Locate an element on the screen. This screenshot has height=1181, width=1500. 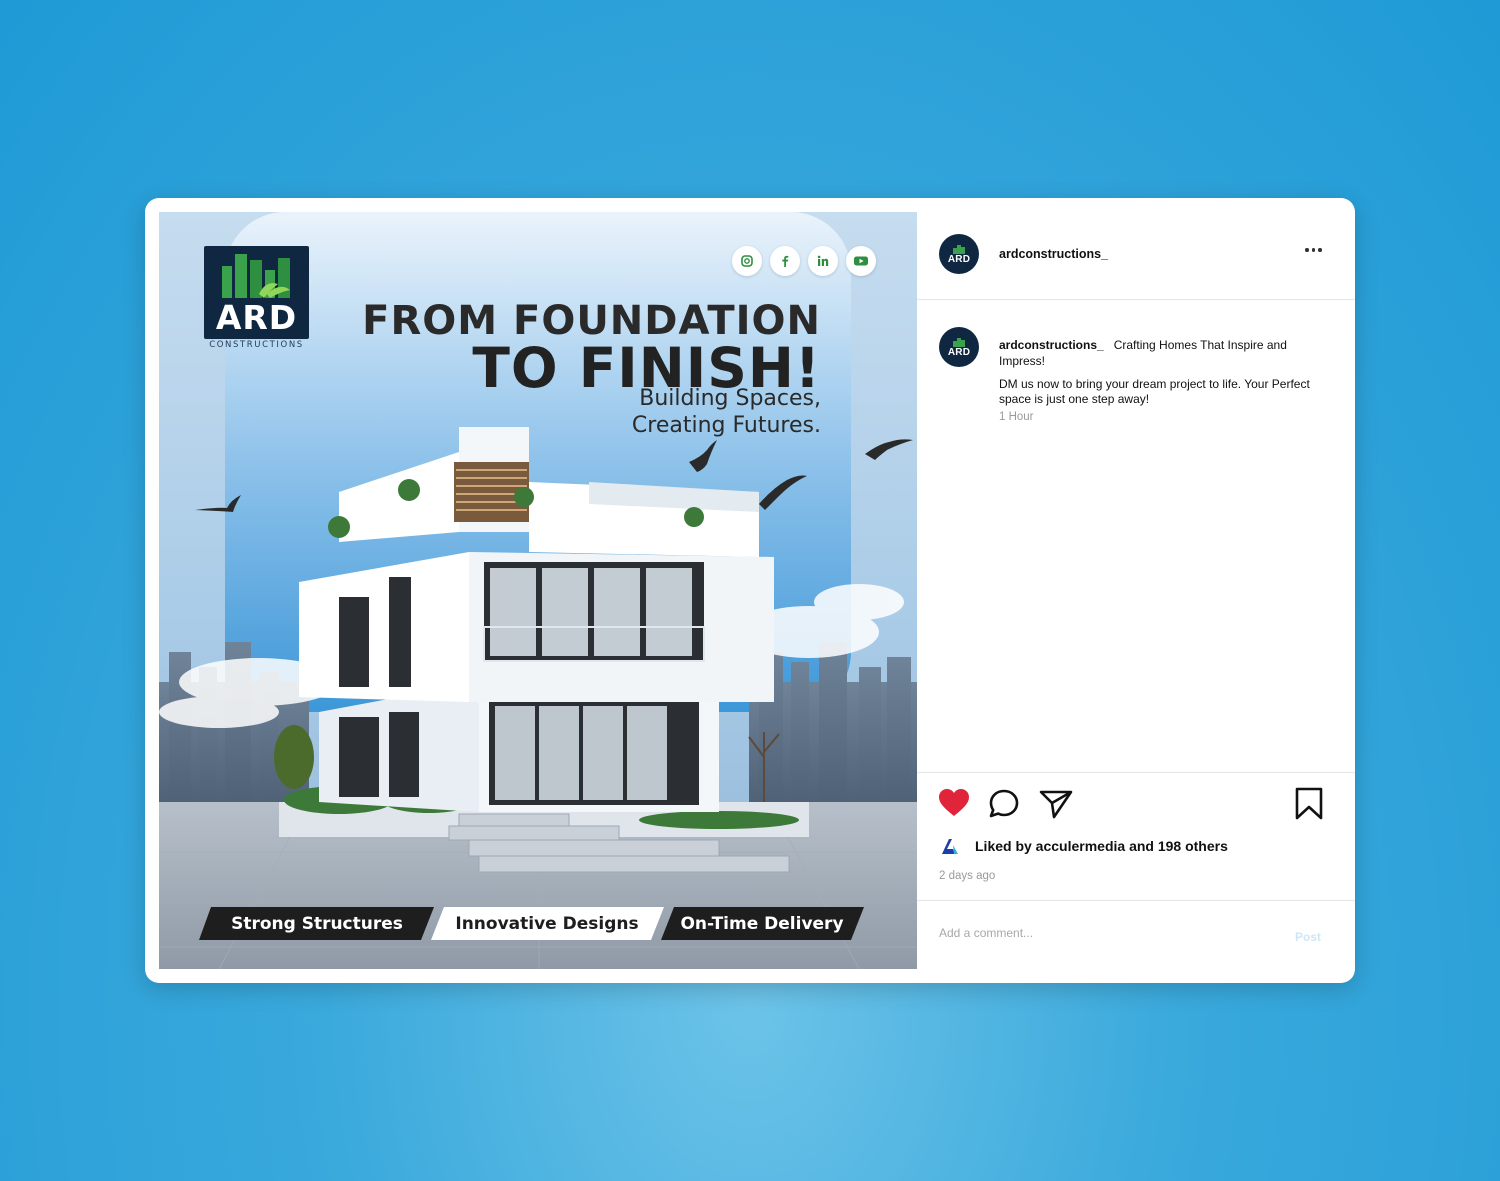
tag-on-time-delivery: On-Time Delivery is located at coordinates (762, 923).